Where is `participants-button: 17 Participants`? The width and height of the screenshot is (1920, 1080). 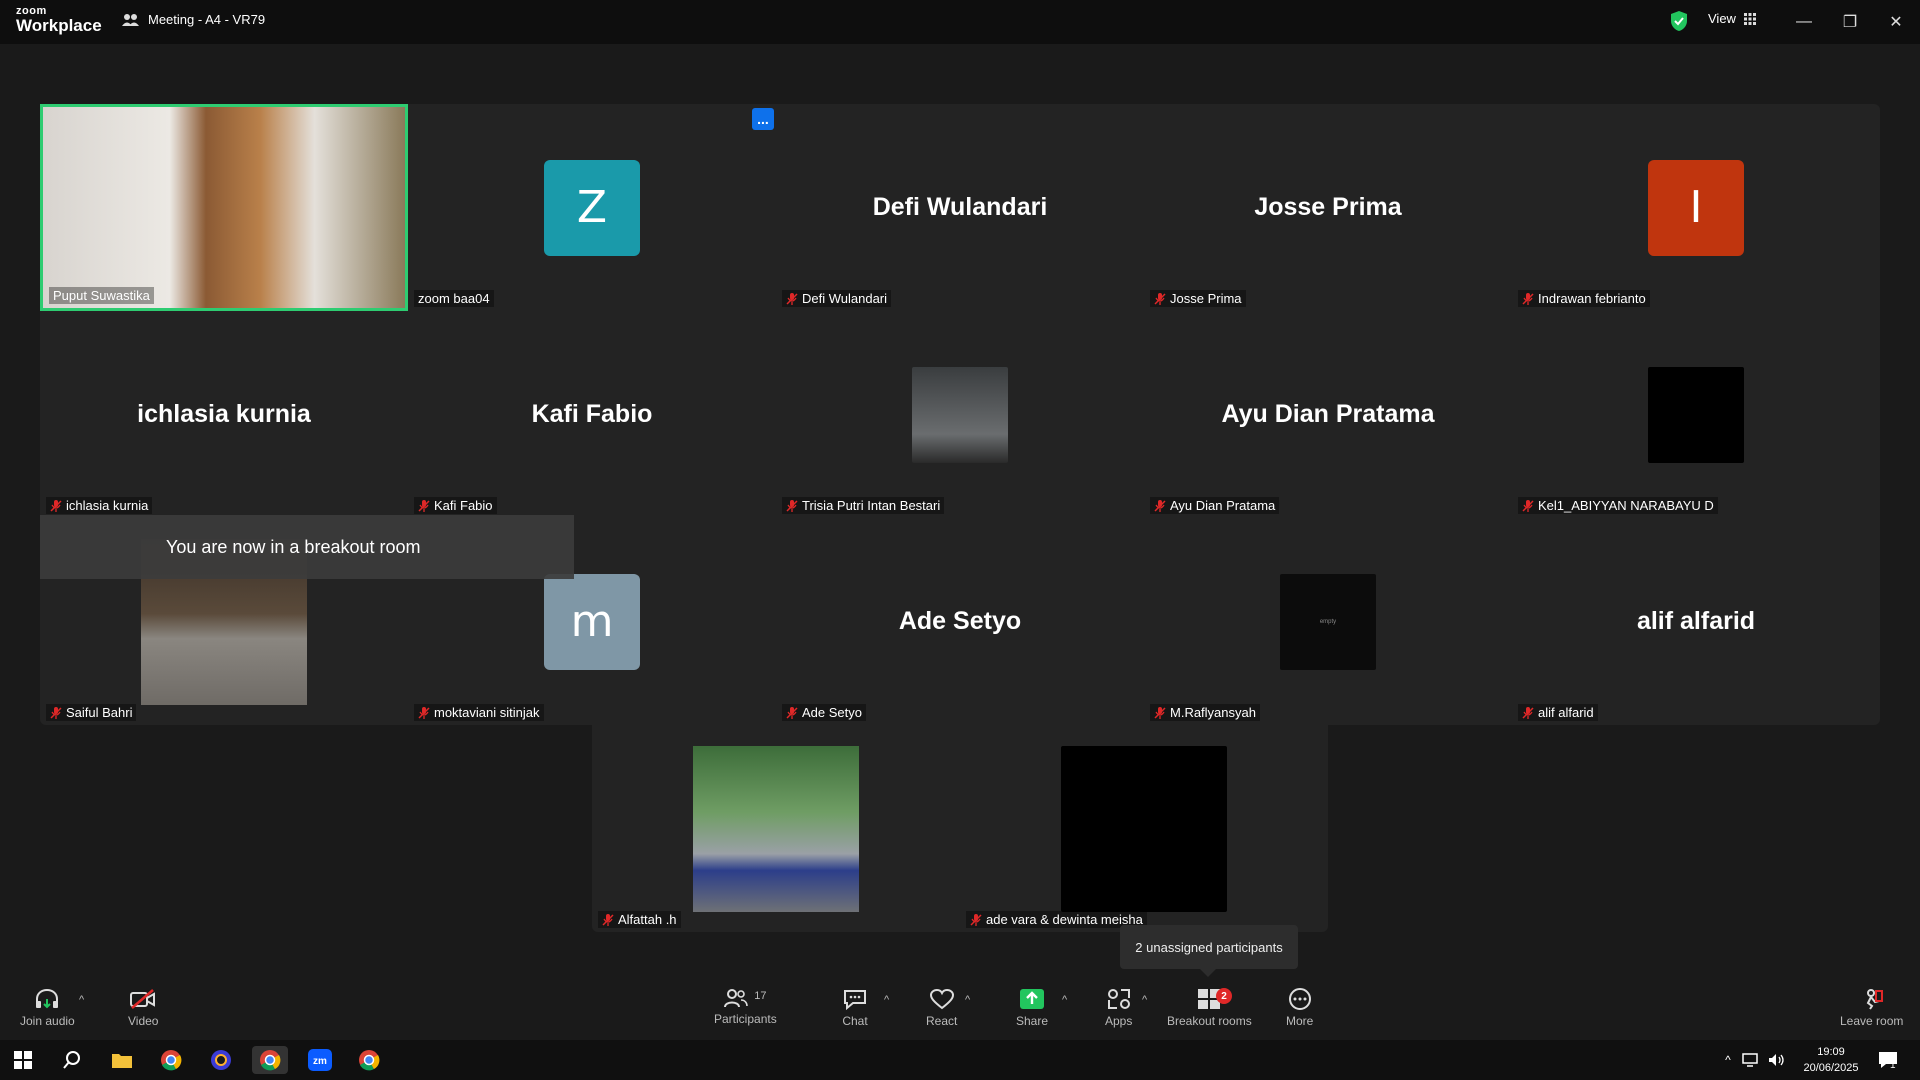 participants-button: 17 Participants is located at coordinates (745, 1007).